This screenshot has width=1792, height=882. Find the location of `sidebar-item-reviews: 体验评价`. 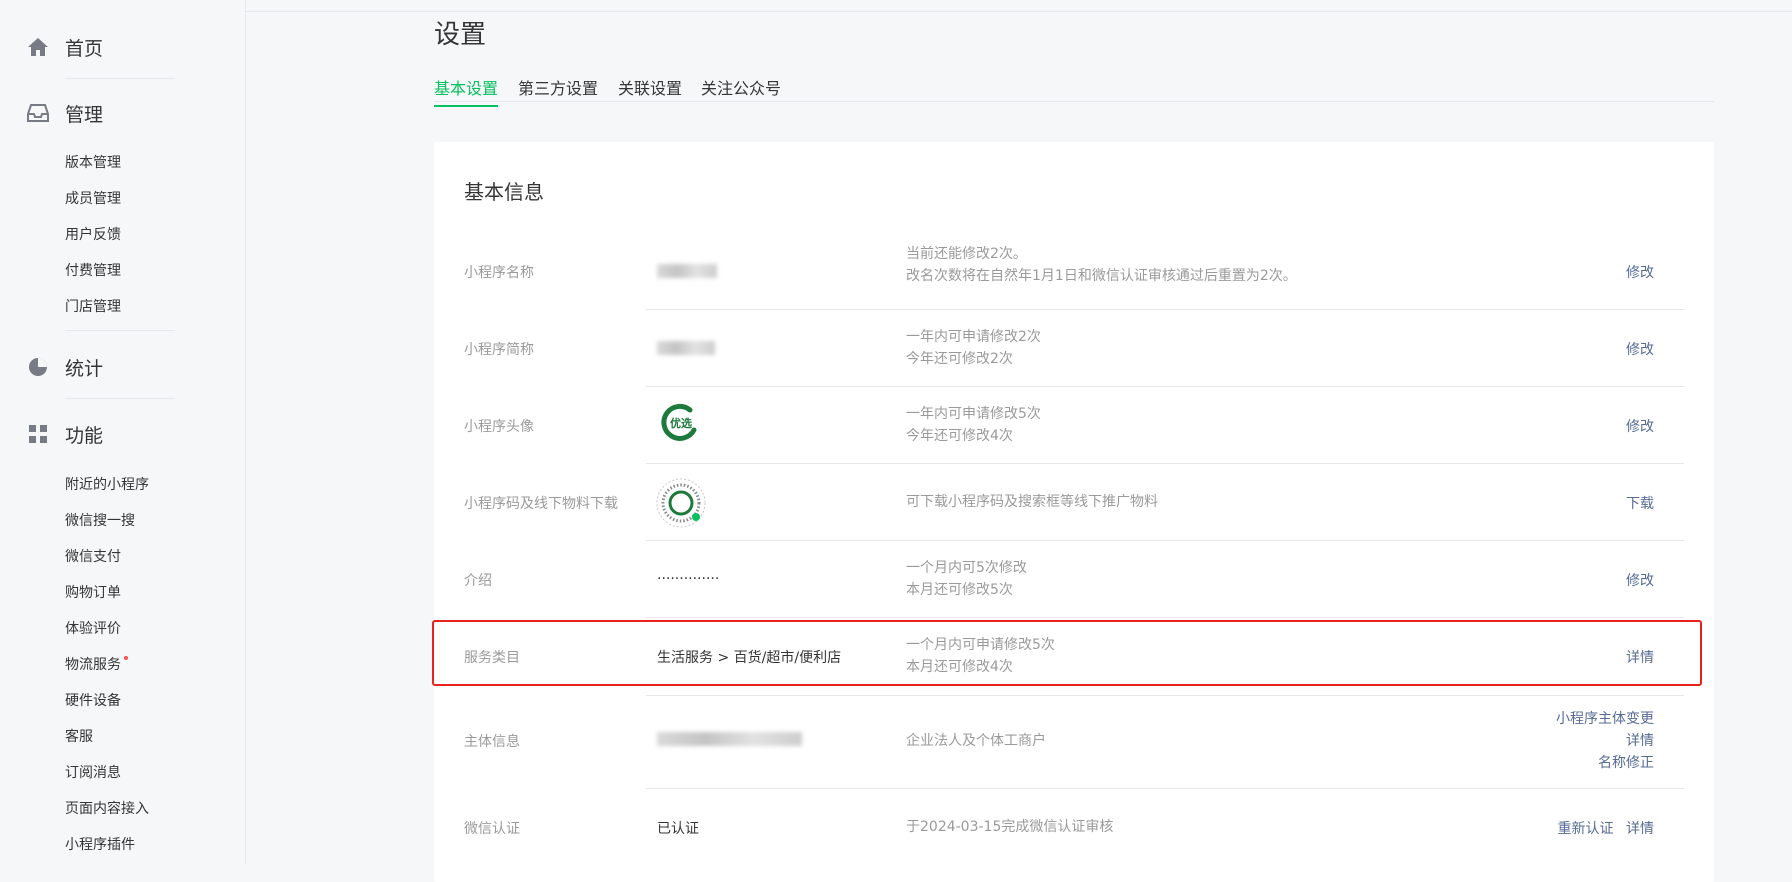

sidebar-item-reviews: 体验评价 is located at coordinates (93, 628).